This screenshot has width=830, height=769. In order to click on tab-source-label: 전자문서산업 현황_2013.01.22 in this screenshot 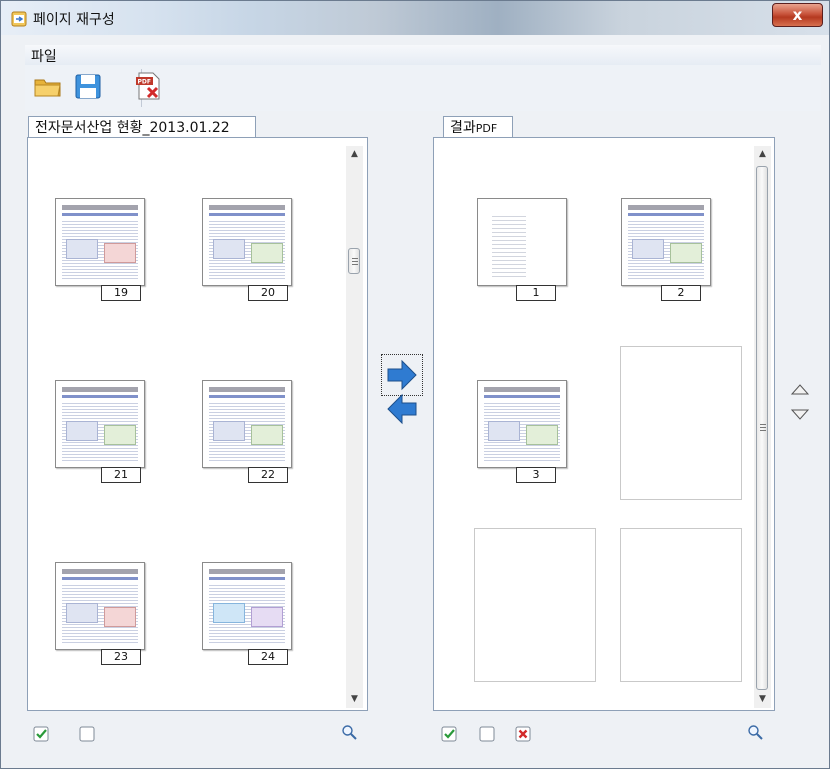, I will do `click(132, 128)`.